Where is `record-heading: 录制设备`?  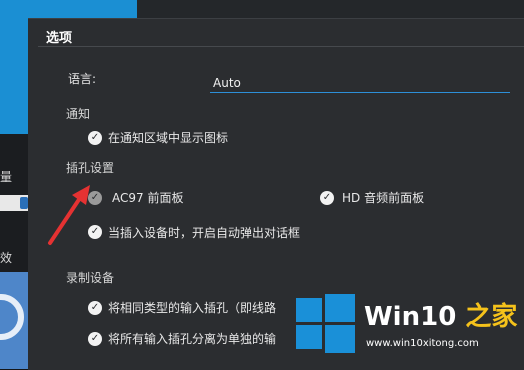 record-heading: 录制设备 is located at coordinates (90, 278).